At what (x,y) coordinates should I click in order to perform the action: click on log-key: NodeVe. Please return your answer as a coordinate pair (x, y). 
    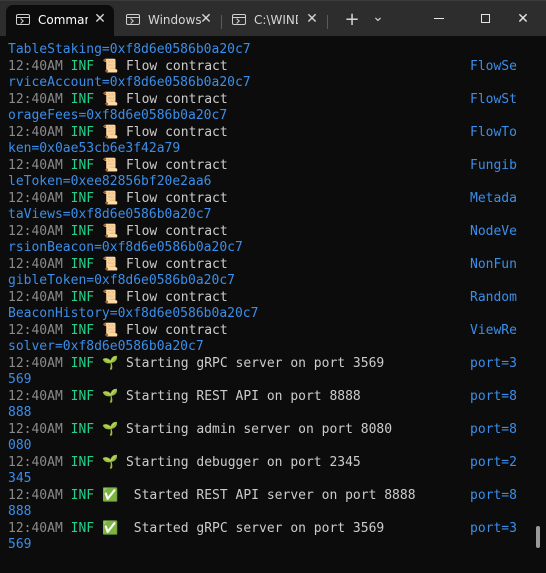
    Looking at the image, I should click on (493, 231).